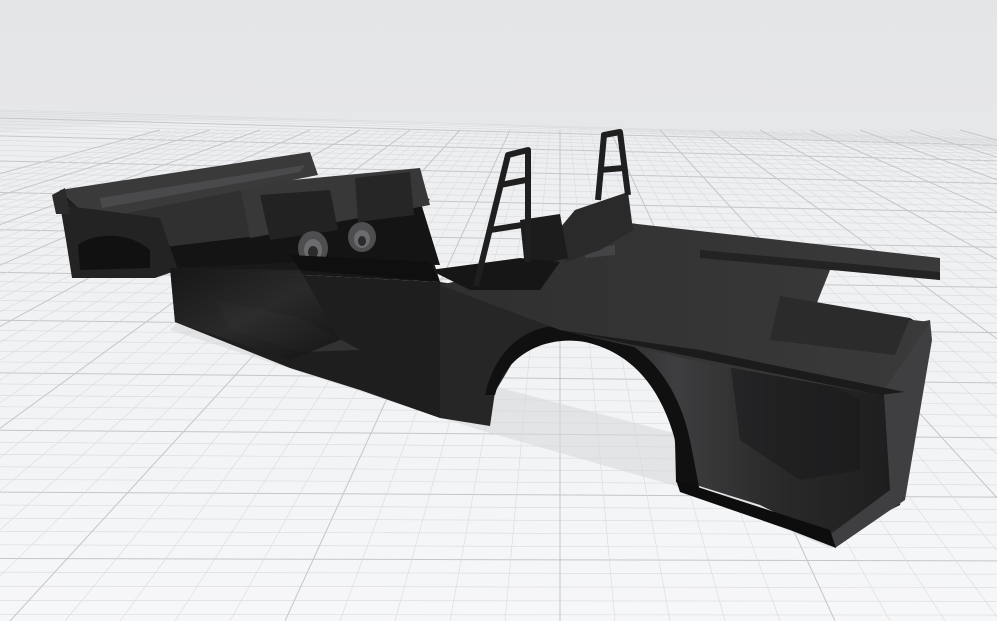 This screenshot has width=997, height=621. Describe the element at coordinates (384, 197) in the screenshot. I see `front-cowl-block` at that location.